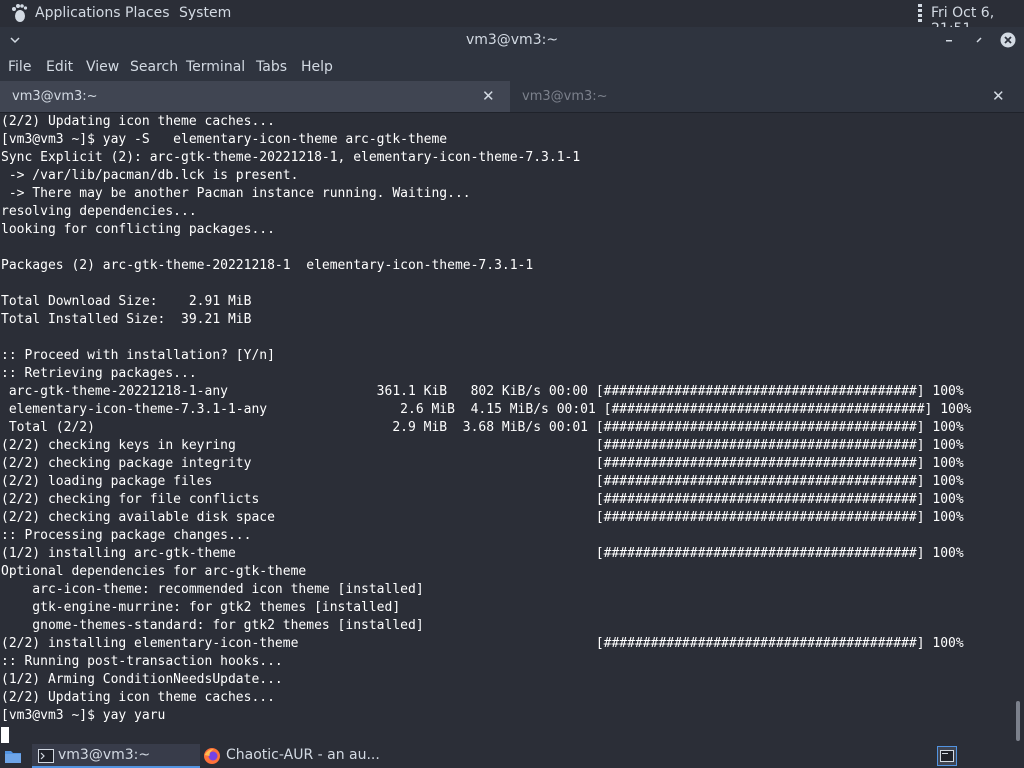  What do you see at coordinates (979, 40) in the screenshot?
I see `maximize-icon` at bounding box center [979, 40].